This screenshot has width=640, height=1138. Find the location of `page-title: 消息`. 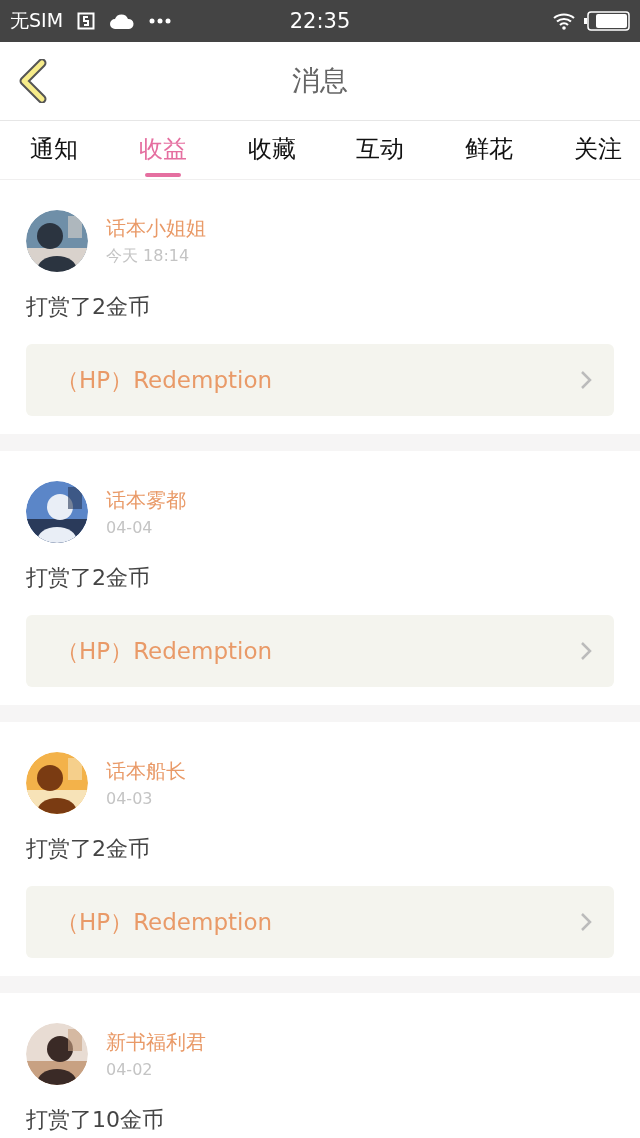

page-title: 消息 is located at coordinates (320, 81).